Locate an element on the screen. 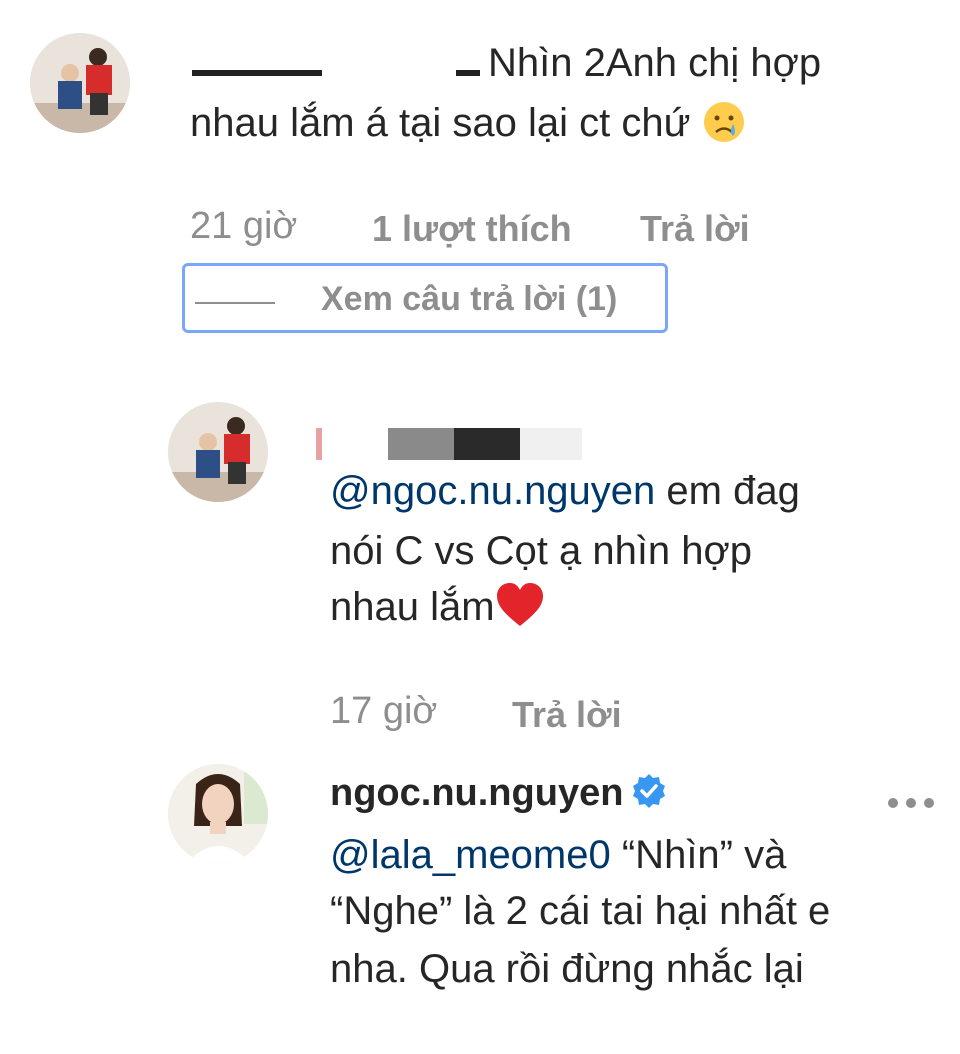 Image resolution: width=960 pixels, height=1054 pixels. comment-text: nhau lắm is located at coordinates (437, 611).